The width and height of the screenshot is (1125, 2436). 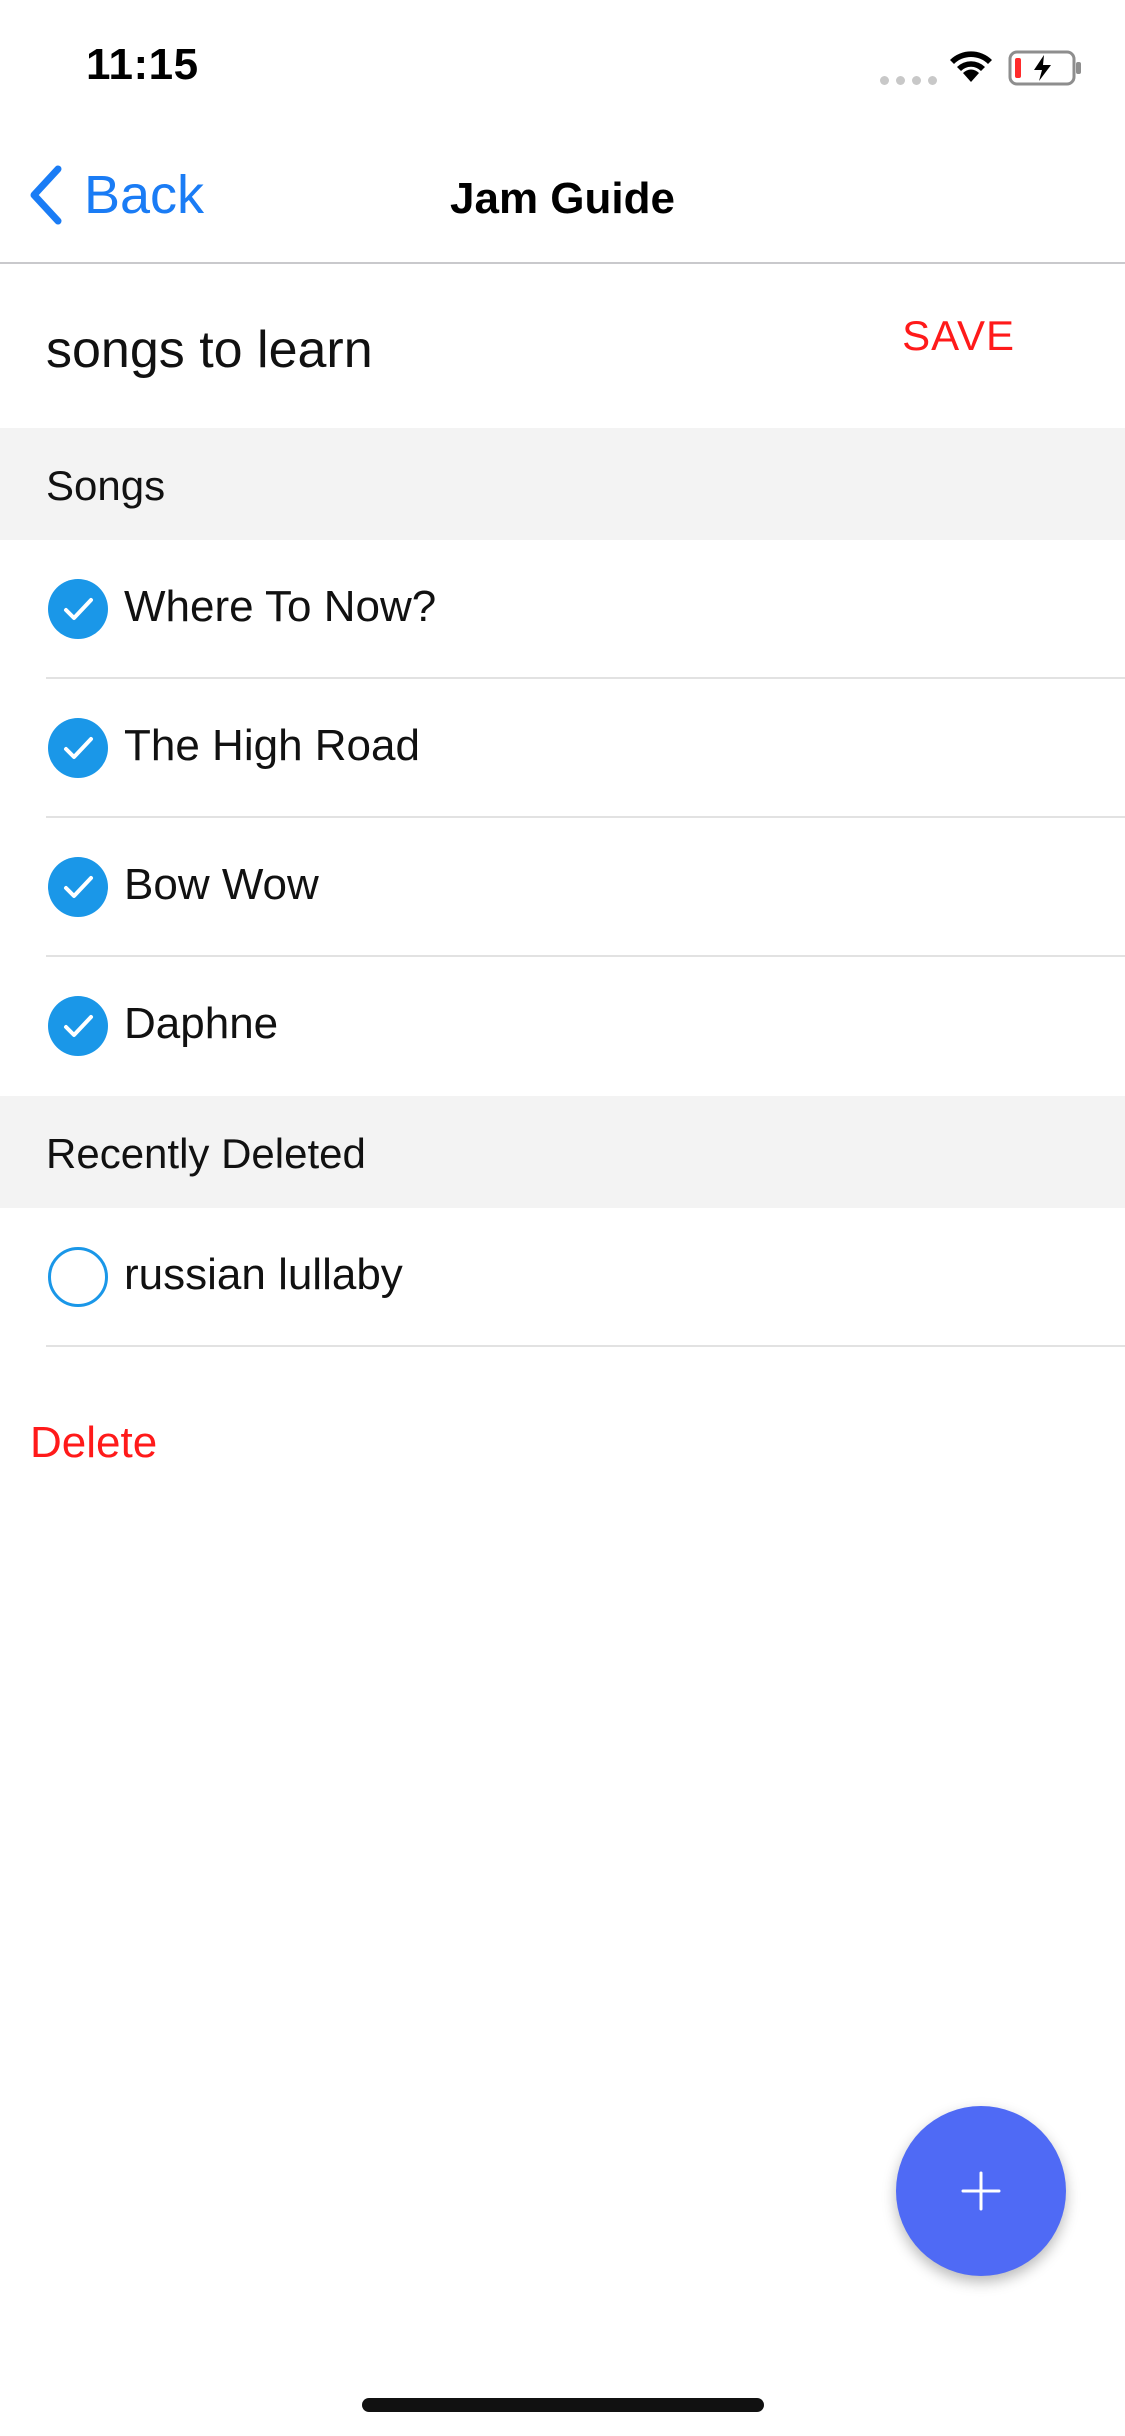 What do you see at coordinates (971, 66) in the screenshot?
I see `wifi-icon` at bounding box center [971, 66].